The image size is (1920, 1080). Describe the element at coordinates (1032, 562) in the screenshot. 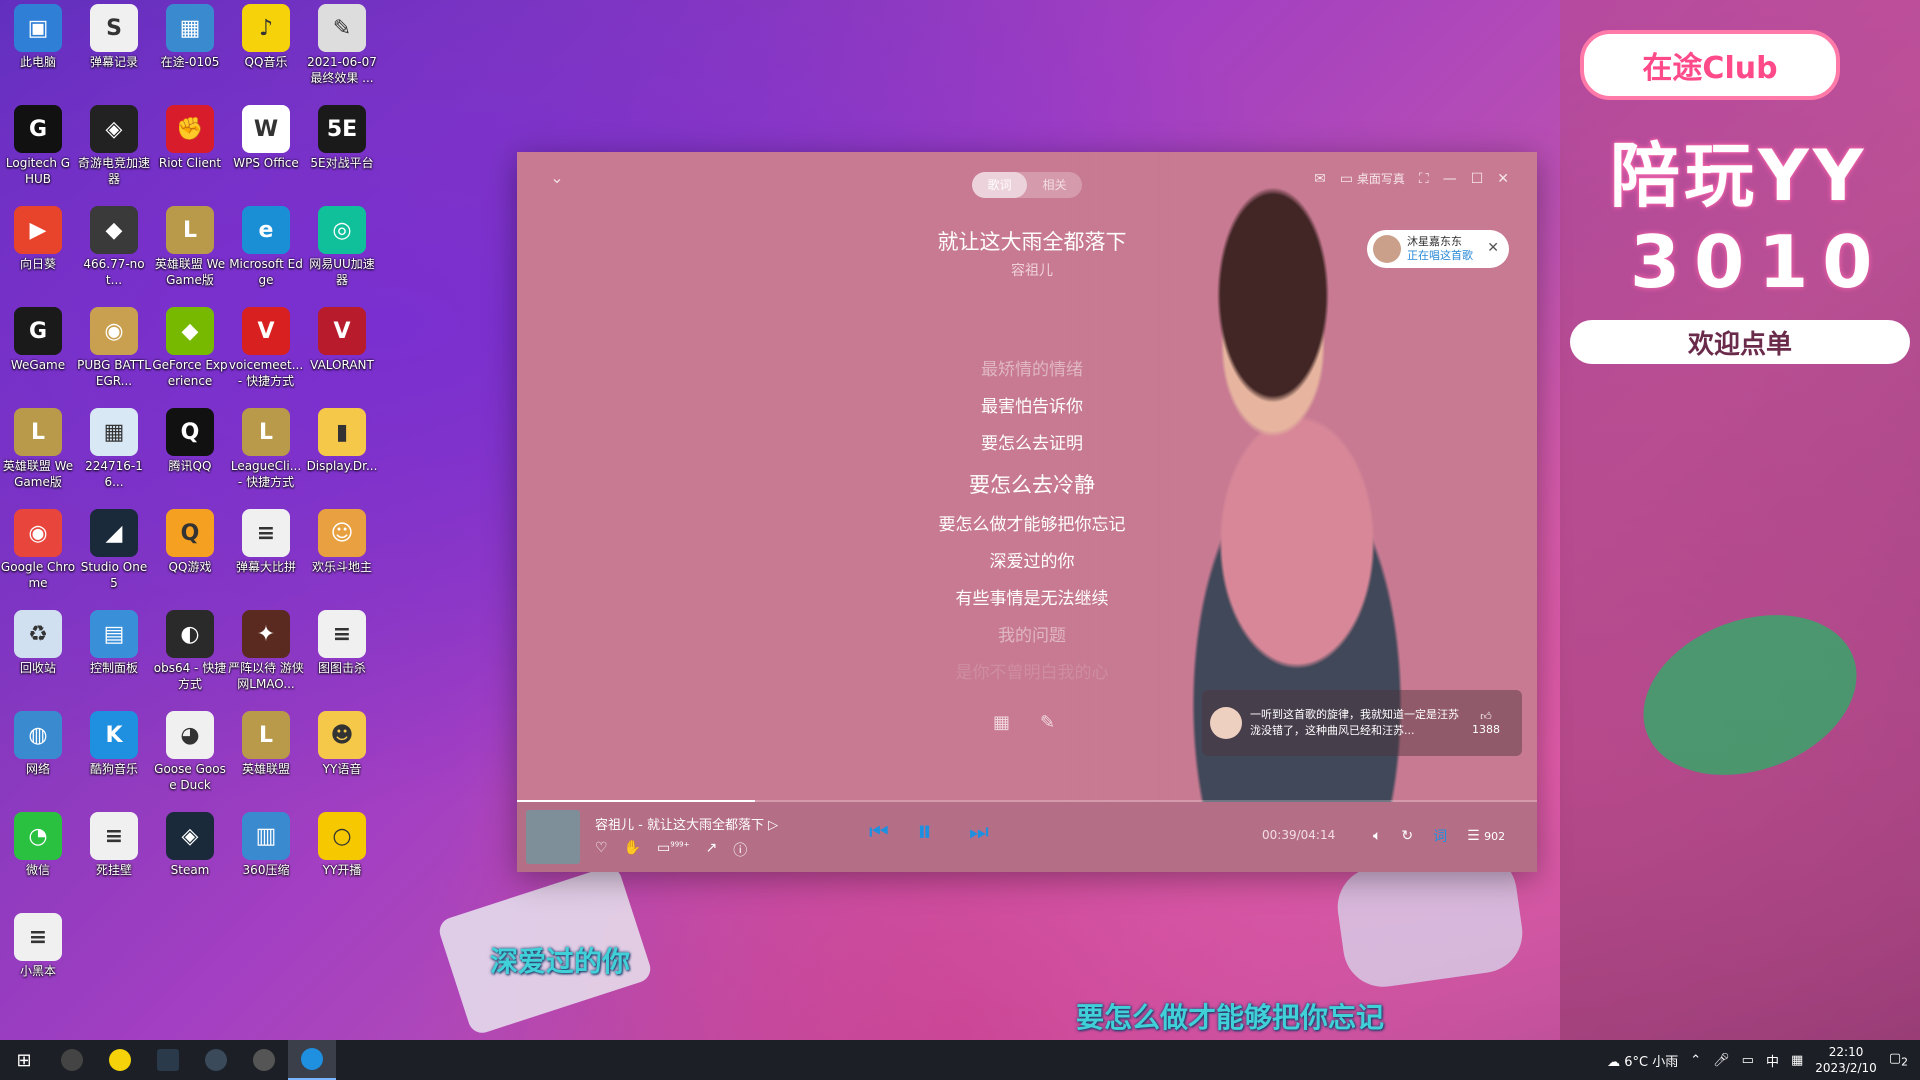

I see `lyric-line: 深爱过的你` at that location.